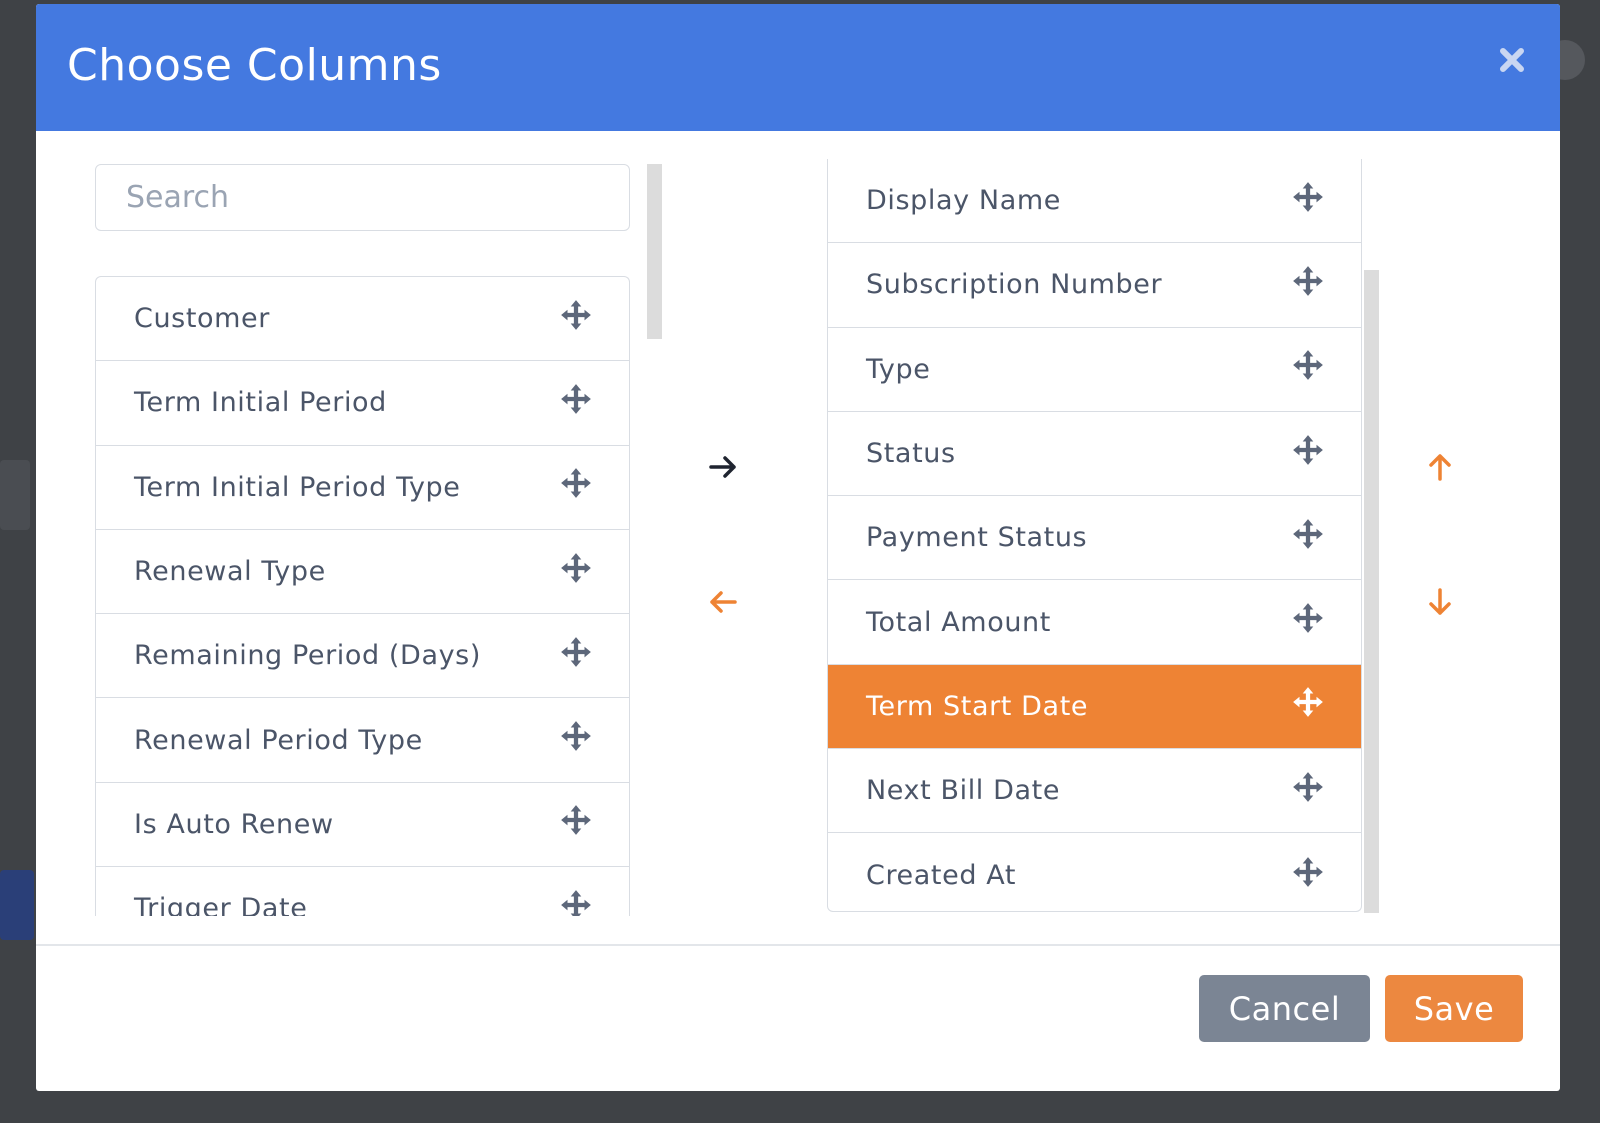 Image resolution: width=1600 pixels, height=1123 pixels. I want to click on selected-column-item-label: Payment Status, so click(977, 538).